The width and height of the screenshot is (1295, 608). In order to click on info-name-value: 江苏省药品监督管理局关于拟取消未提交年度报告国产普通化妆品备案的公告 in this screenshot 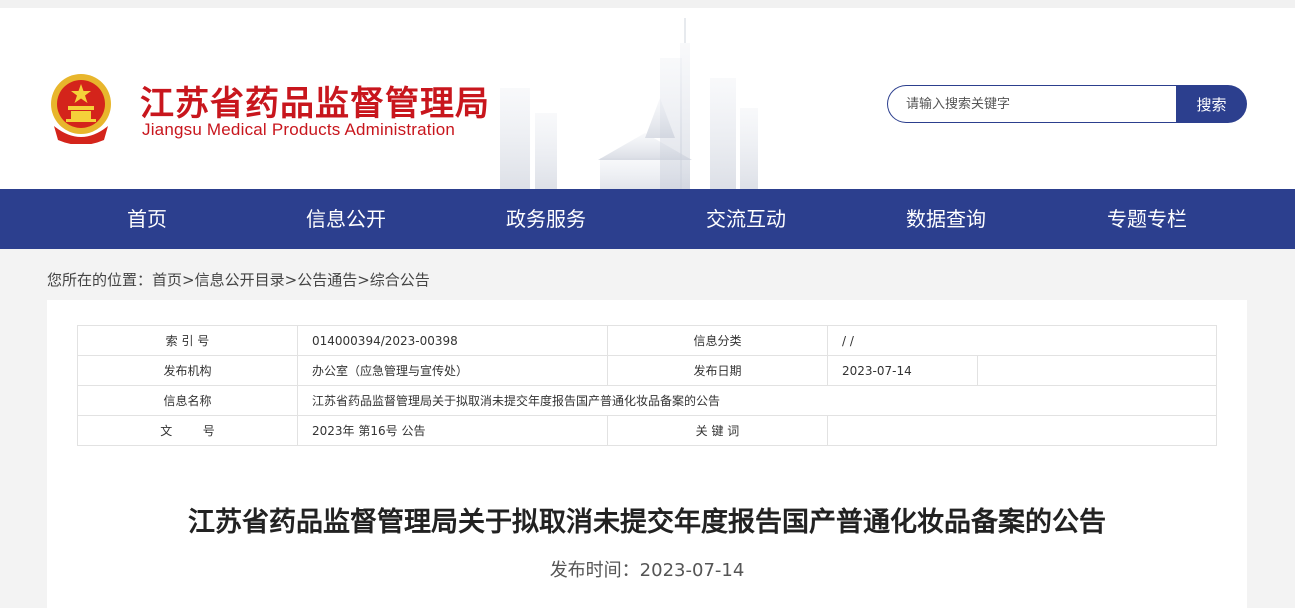, I will do `click(757, 400)`.